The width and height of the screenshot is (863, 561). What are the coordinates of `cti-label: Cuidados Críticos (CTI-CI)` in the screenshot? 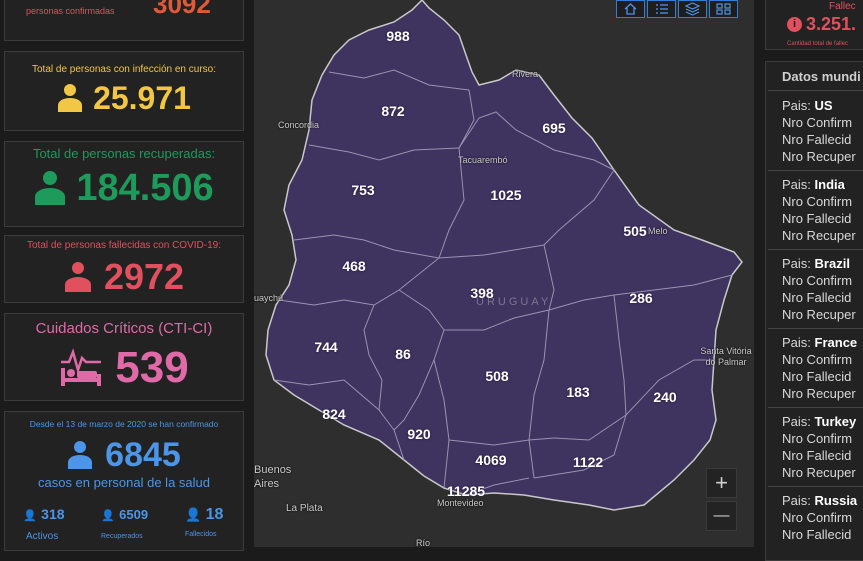 It's located at (124, 328).